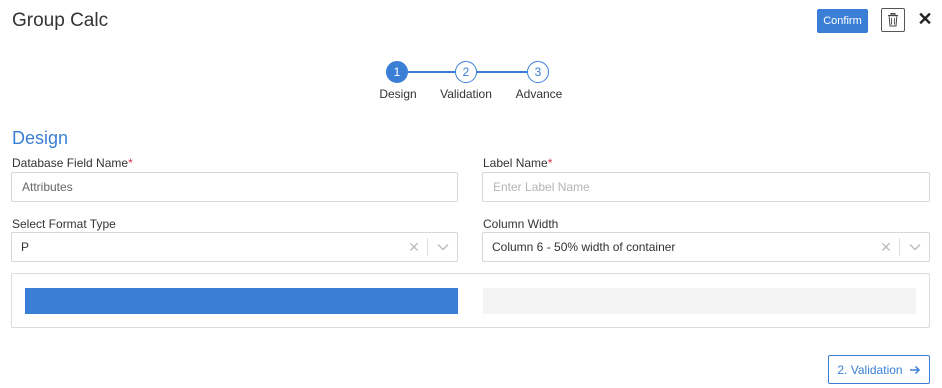 Image resolution: width=942 pixels, height=388 pixels. Describe the element at coordinates (706, 247) in the screenshot. I see `column-width-select: Column 6 - 50% width of container ✕` at that location.